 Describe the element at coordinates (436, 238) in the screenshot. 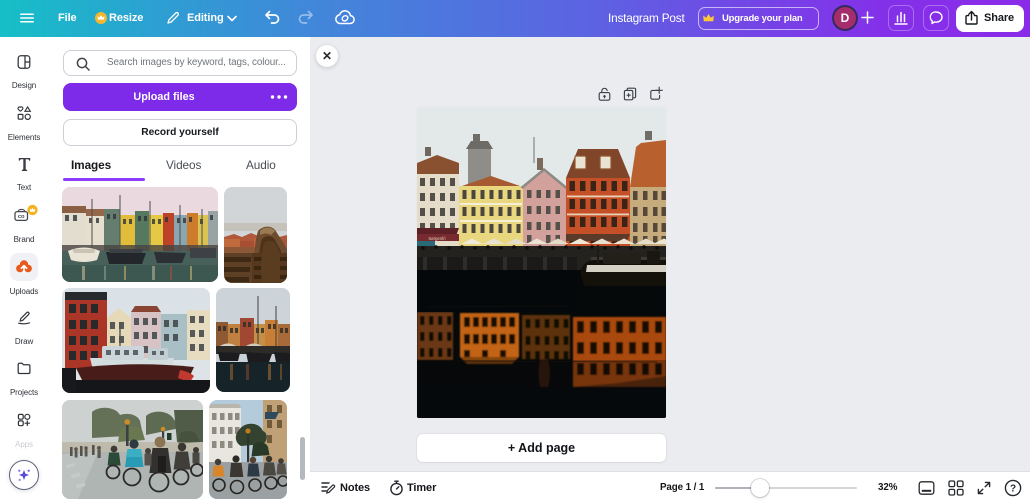

I see `svg-text: Sørgenfri` at that location.